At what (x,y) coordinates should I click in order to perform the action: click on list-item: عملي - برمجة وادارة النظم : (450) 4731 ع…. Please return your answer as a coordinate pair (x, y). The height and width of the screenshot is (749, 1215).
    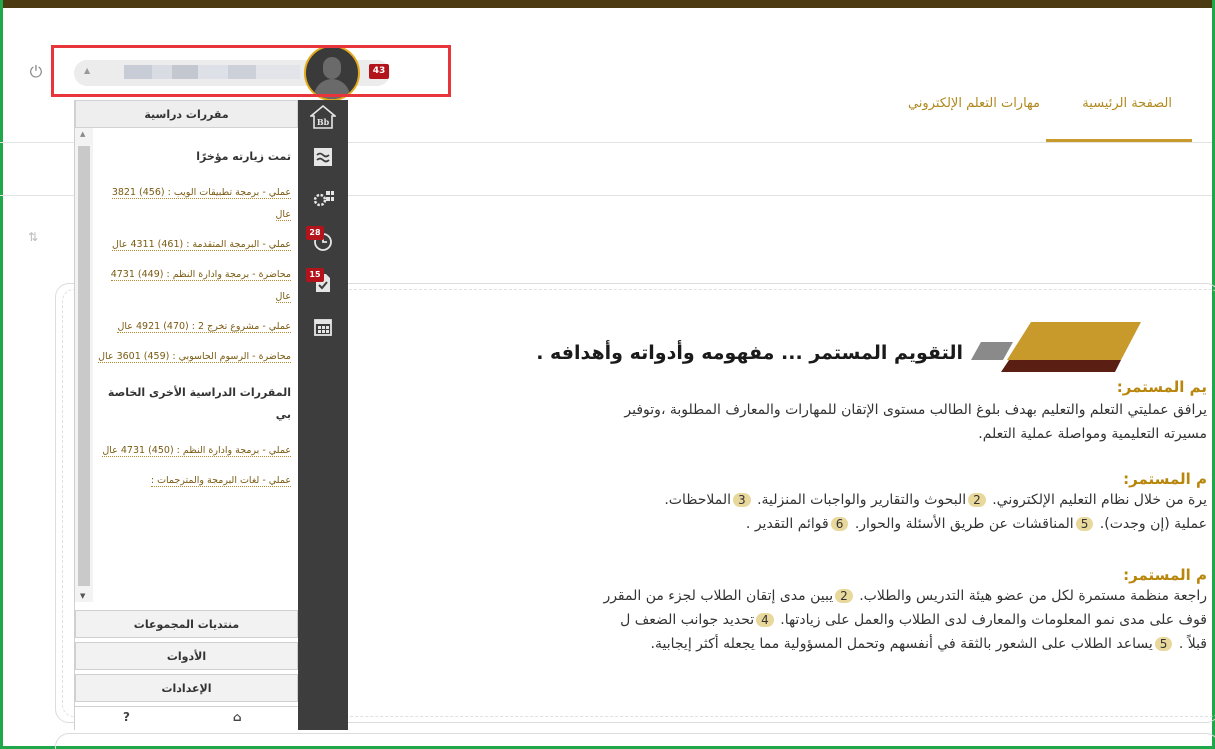
    Looking at the image, I should click on (194, 451).